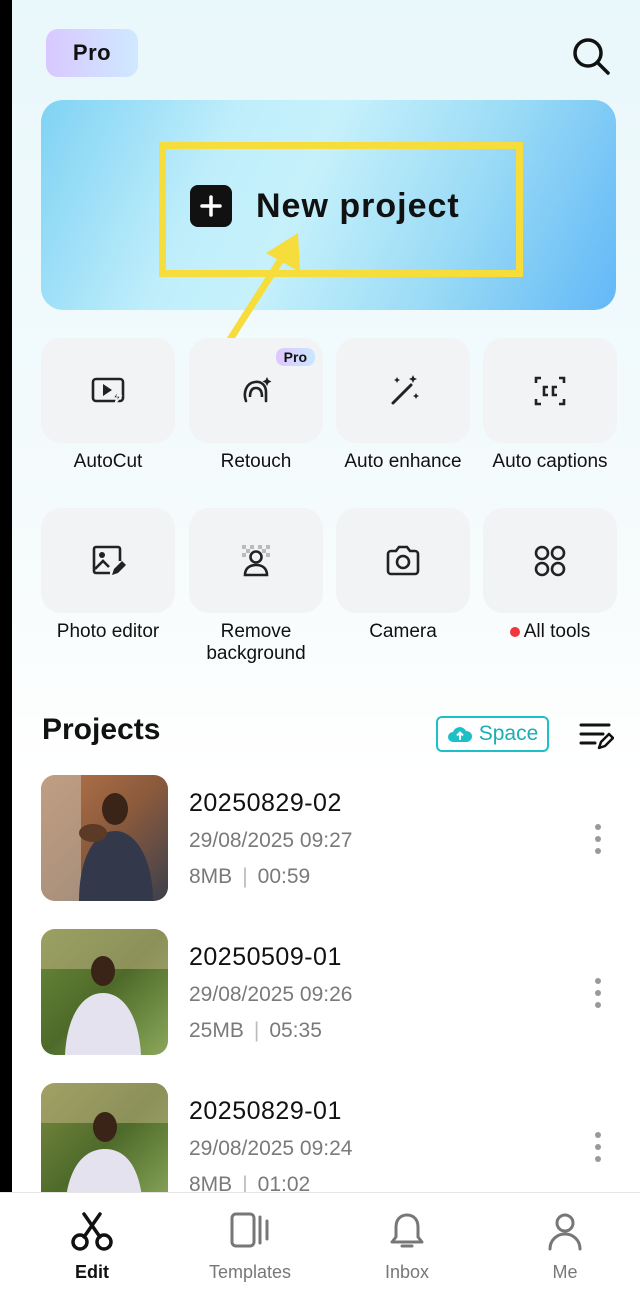 This screenshot has height=1300, width=640. I want to click on autocut-icon, so click(108, 390).